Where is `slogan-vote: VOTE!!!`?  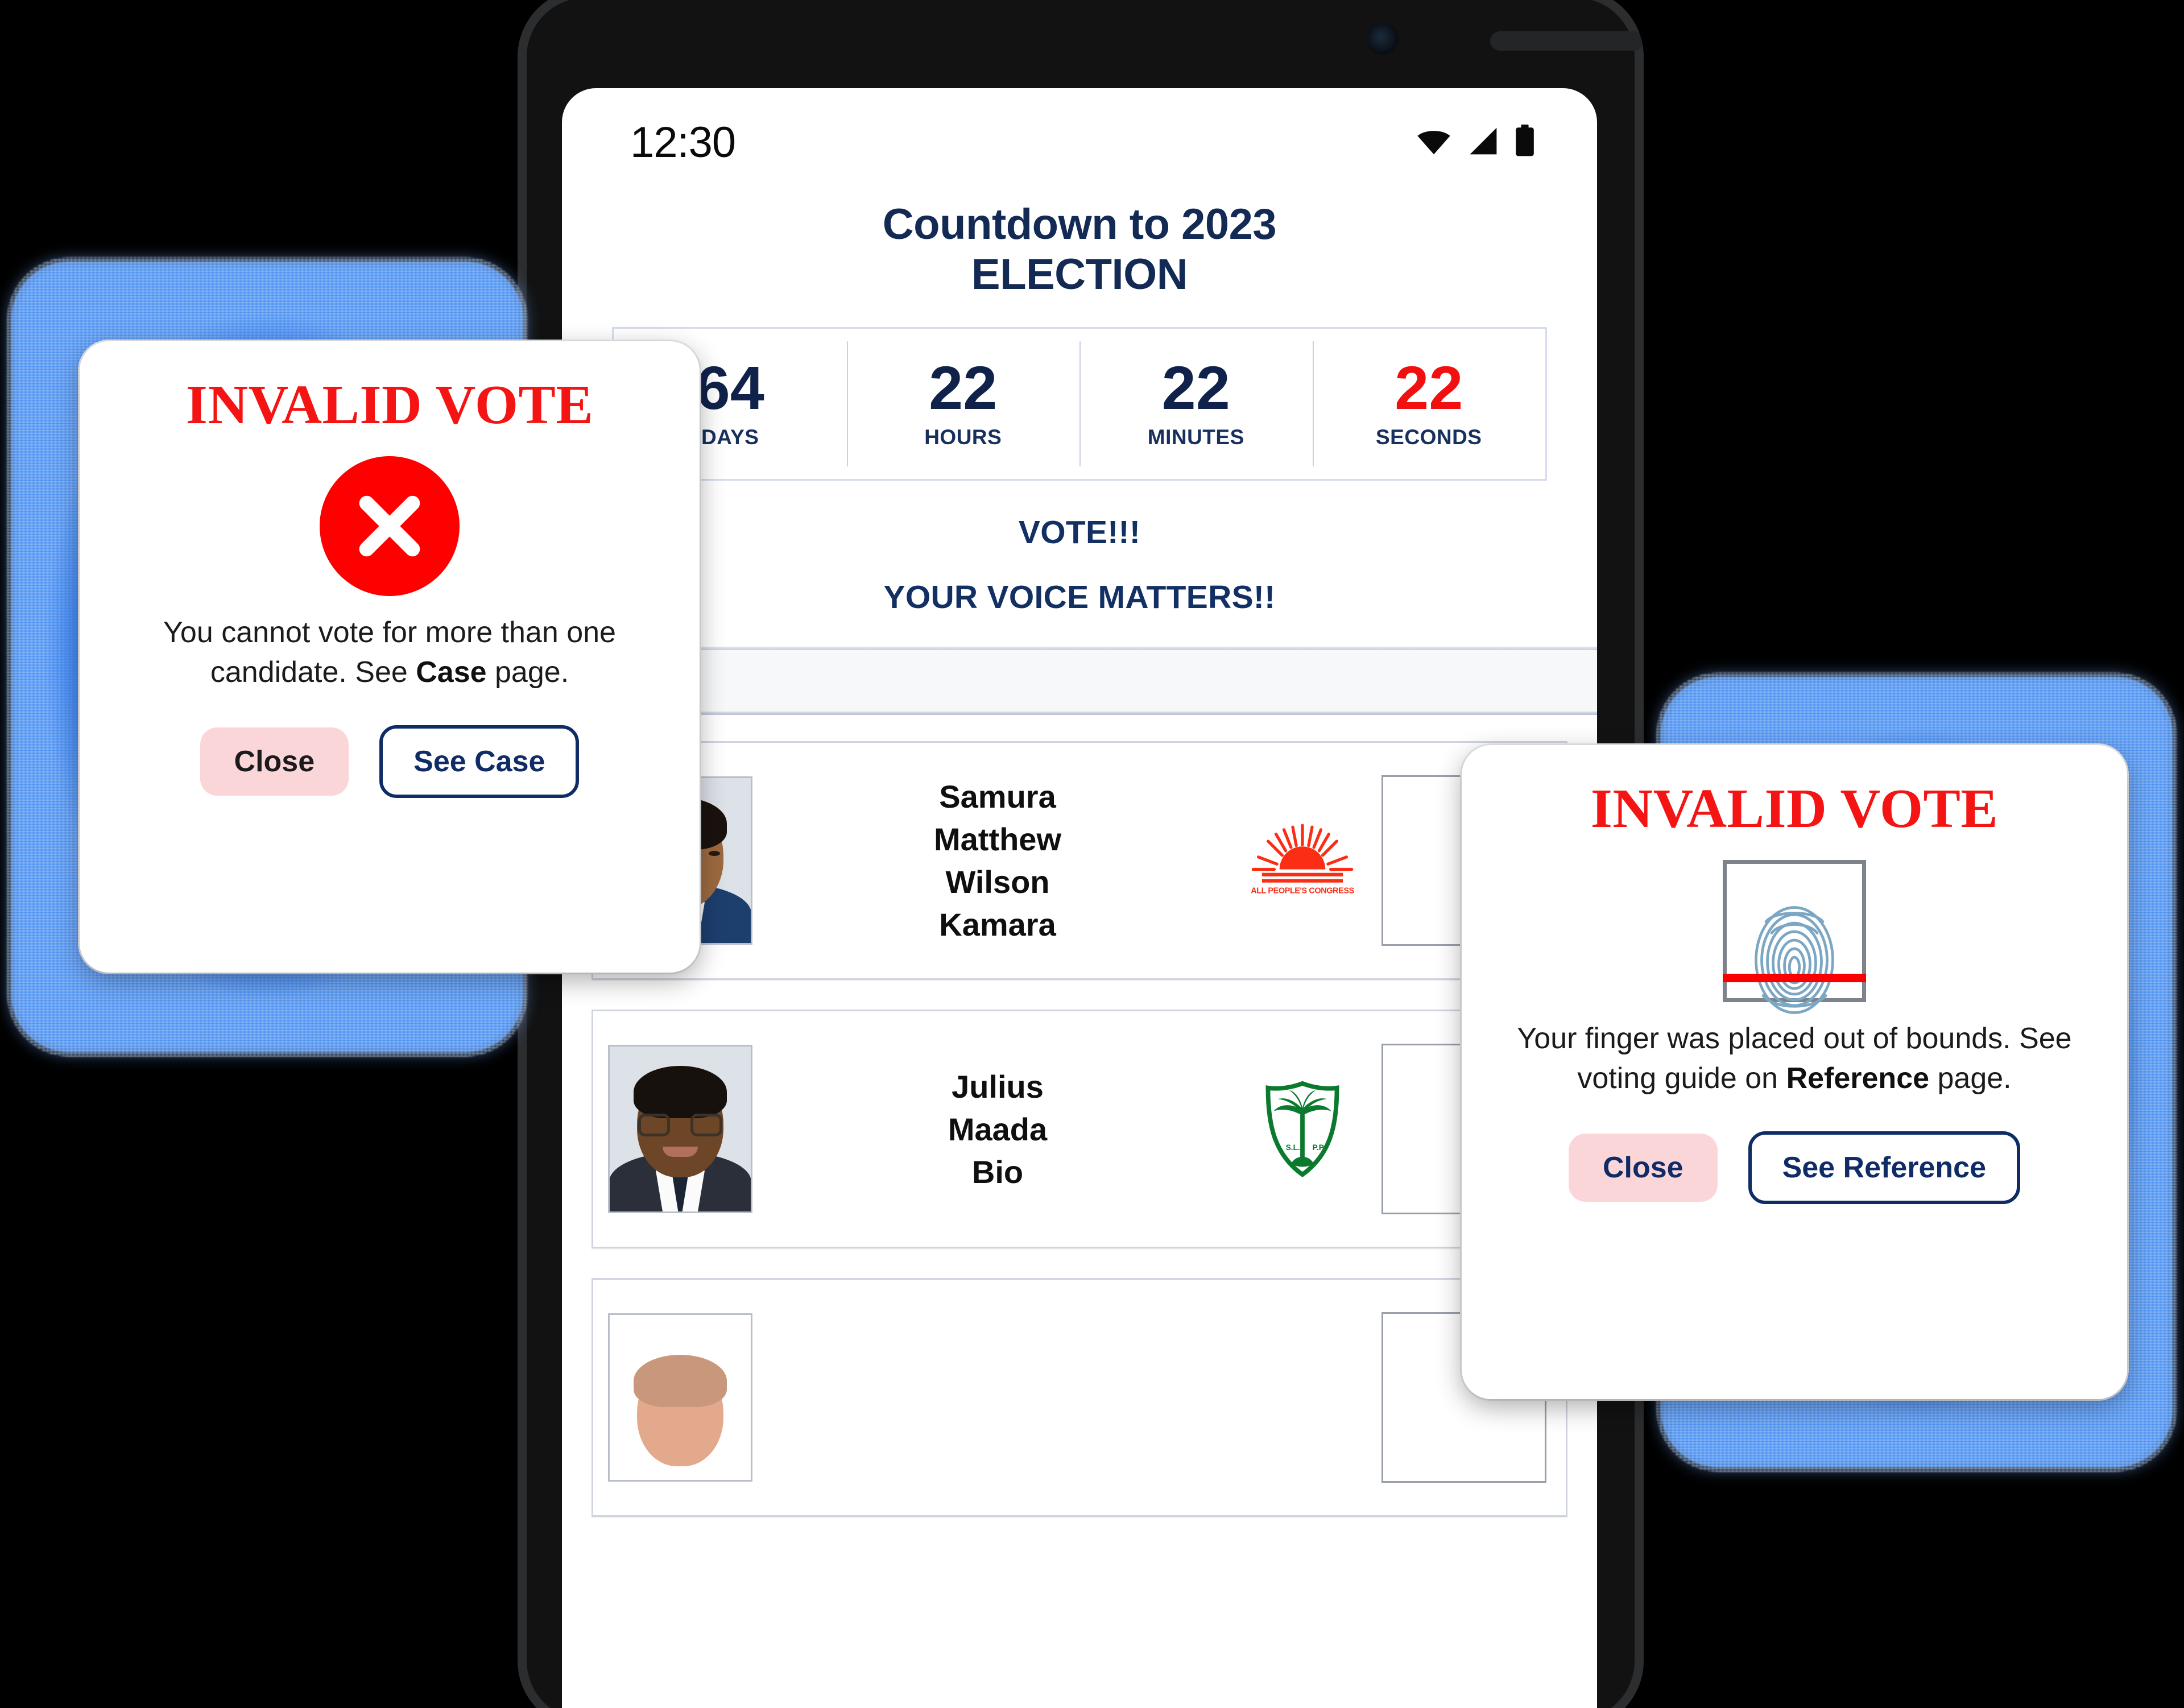
slogan-vote: VOTE!!! is located at coordinates (1079, 532).